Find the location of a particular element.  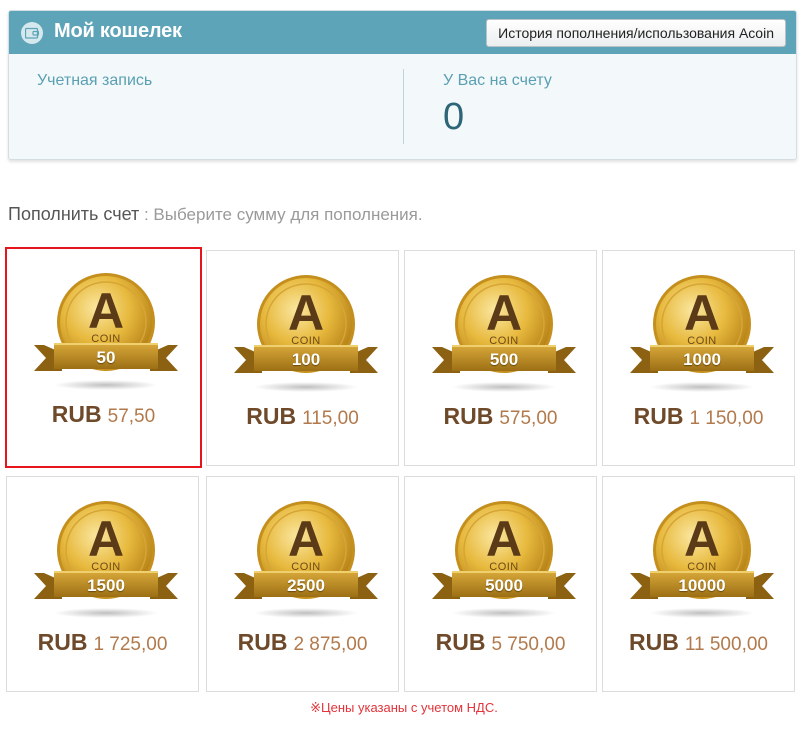

coin-package-card: A COIN 50 RUB 57,50 is located at coordinates (103, 357).